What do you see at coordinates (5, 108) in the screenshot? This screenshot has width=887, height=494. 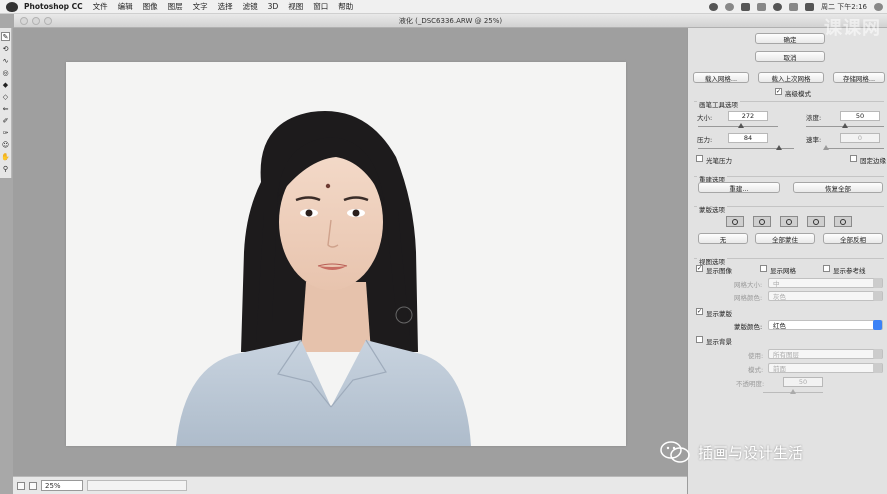 I see `push-left-tool-icon: ⇐` at bounding box center [5, 108].